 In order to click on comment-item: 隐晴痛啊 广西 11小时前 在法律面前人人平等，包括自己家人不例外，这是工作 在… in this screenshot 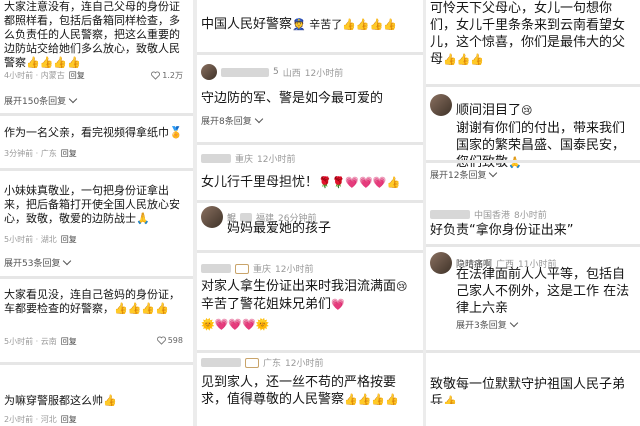, I will do `click(533, 297)`.